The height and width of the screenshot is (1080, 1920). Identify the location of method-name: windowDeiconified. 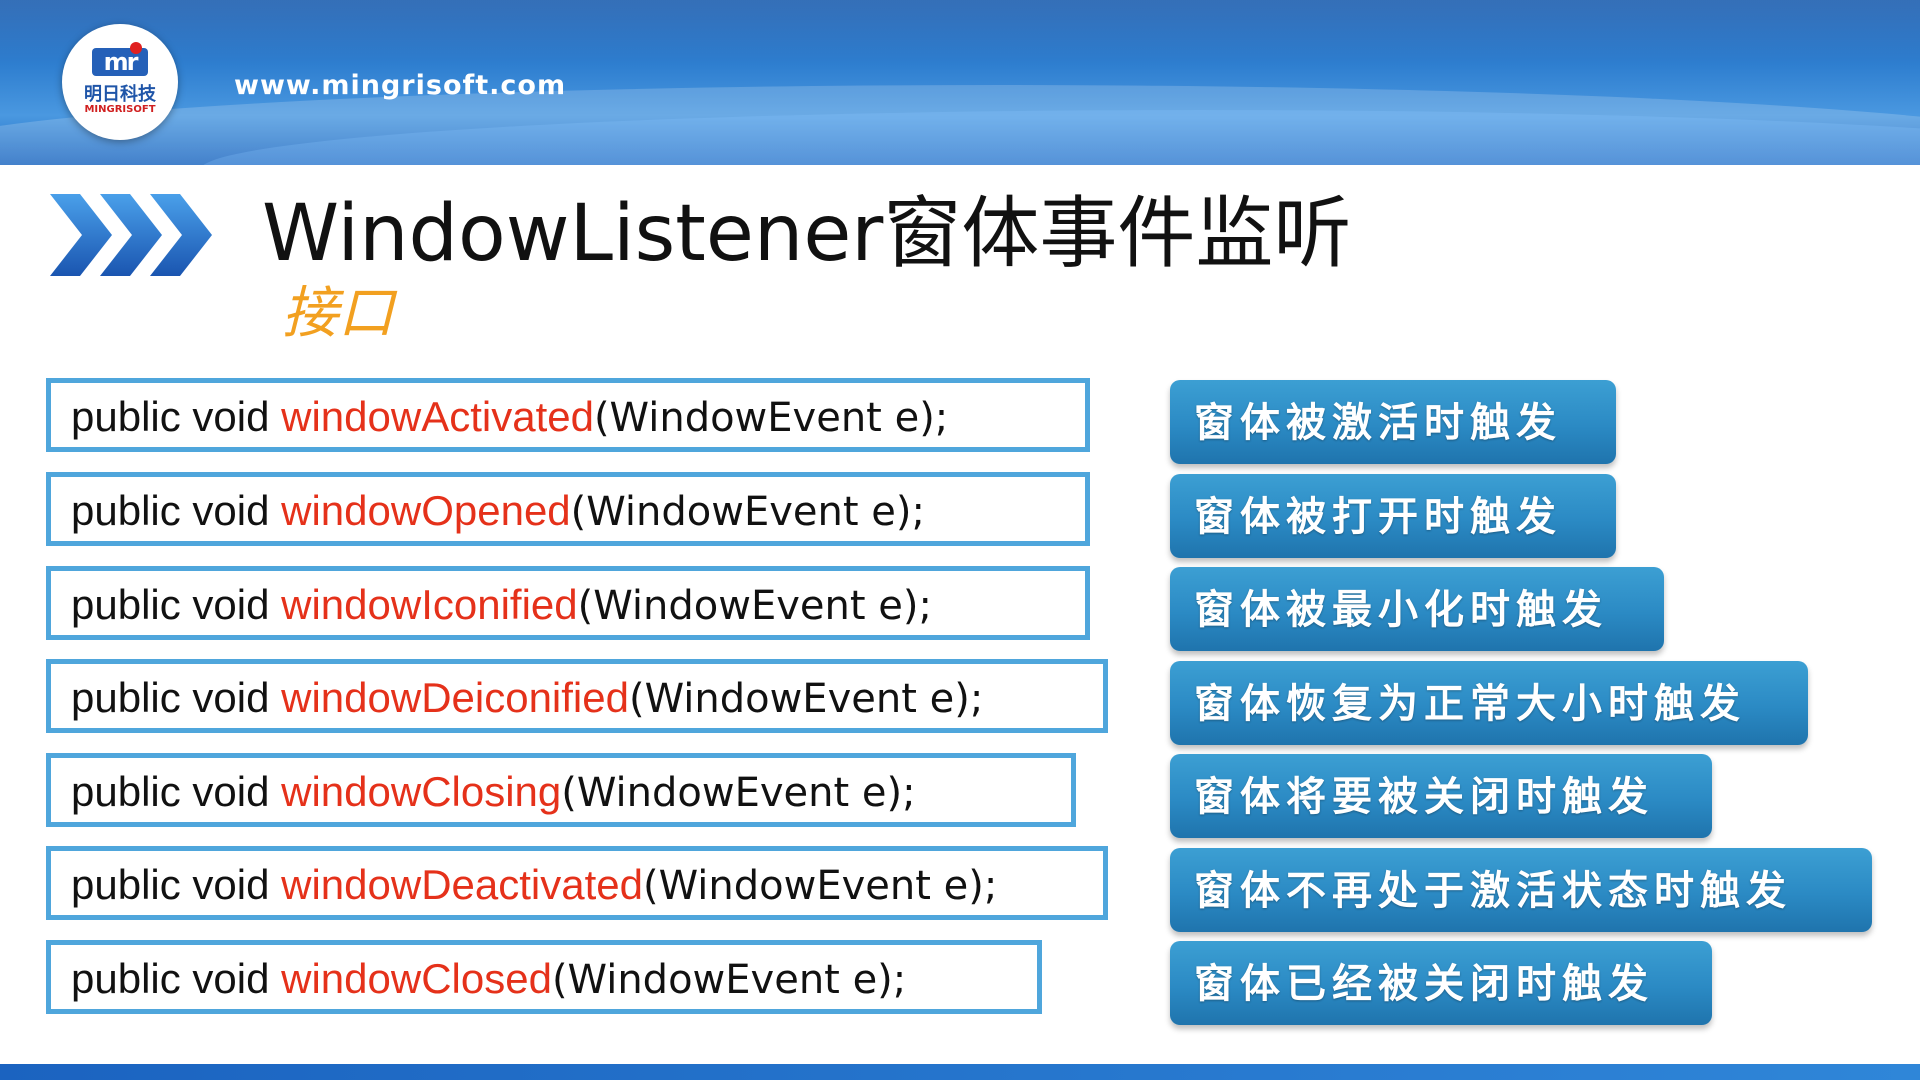
(455, 697).